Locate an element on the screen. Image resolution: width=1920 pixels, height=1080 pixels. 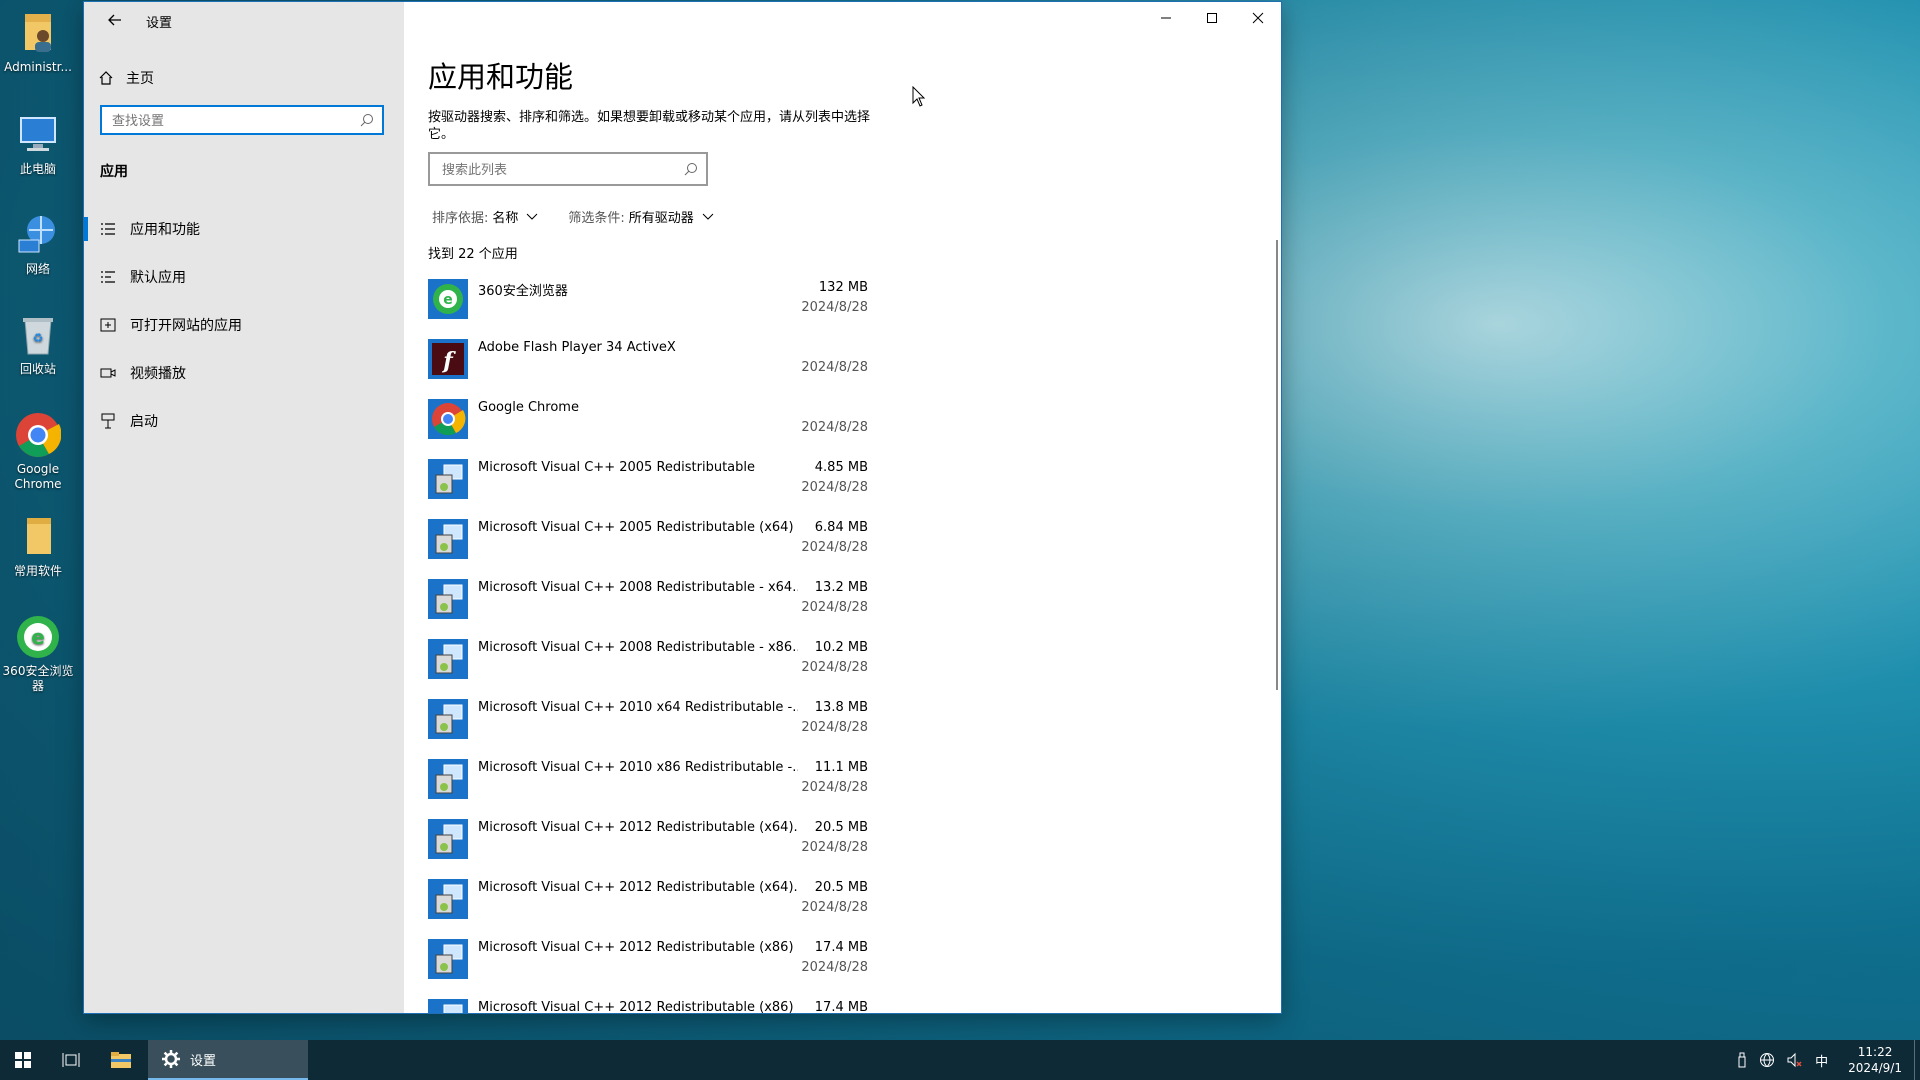
filter-bar: 排序依据: 名称 筛选条件: 所有驱动器 is located at coordinates (588, 216).